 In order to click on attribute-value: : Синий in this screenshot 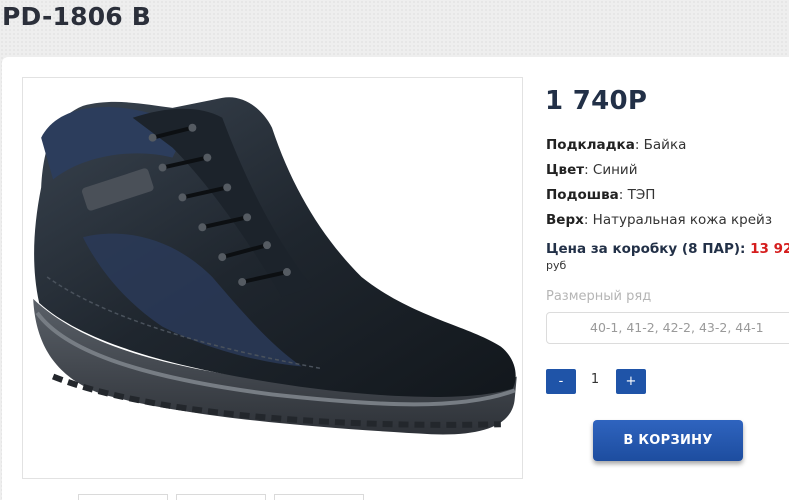, I will do `click(611, 170)`.